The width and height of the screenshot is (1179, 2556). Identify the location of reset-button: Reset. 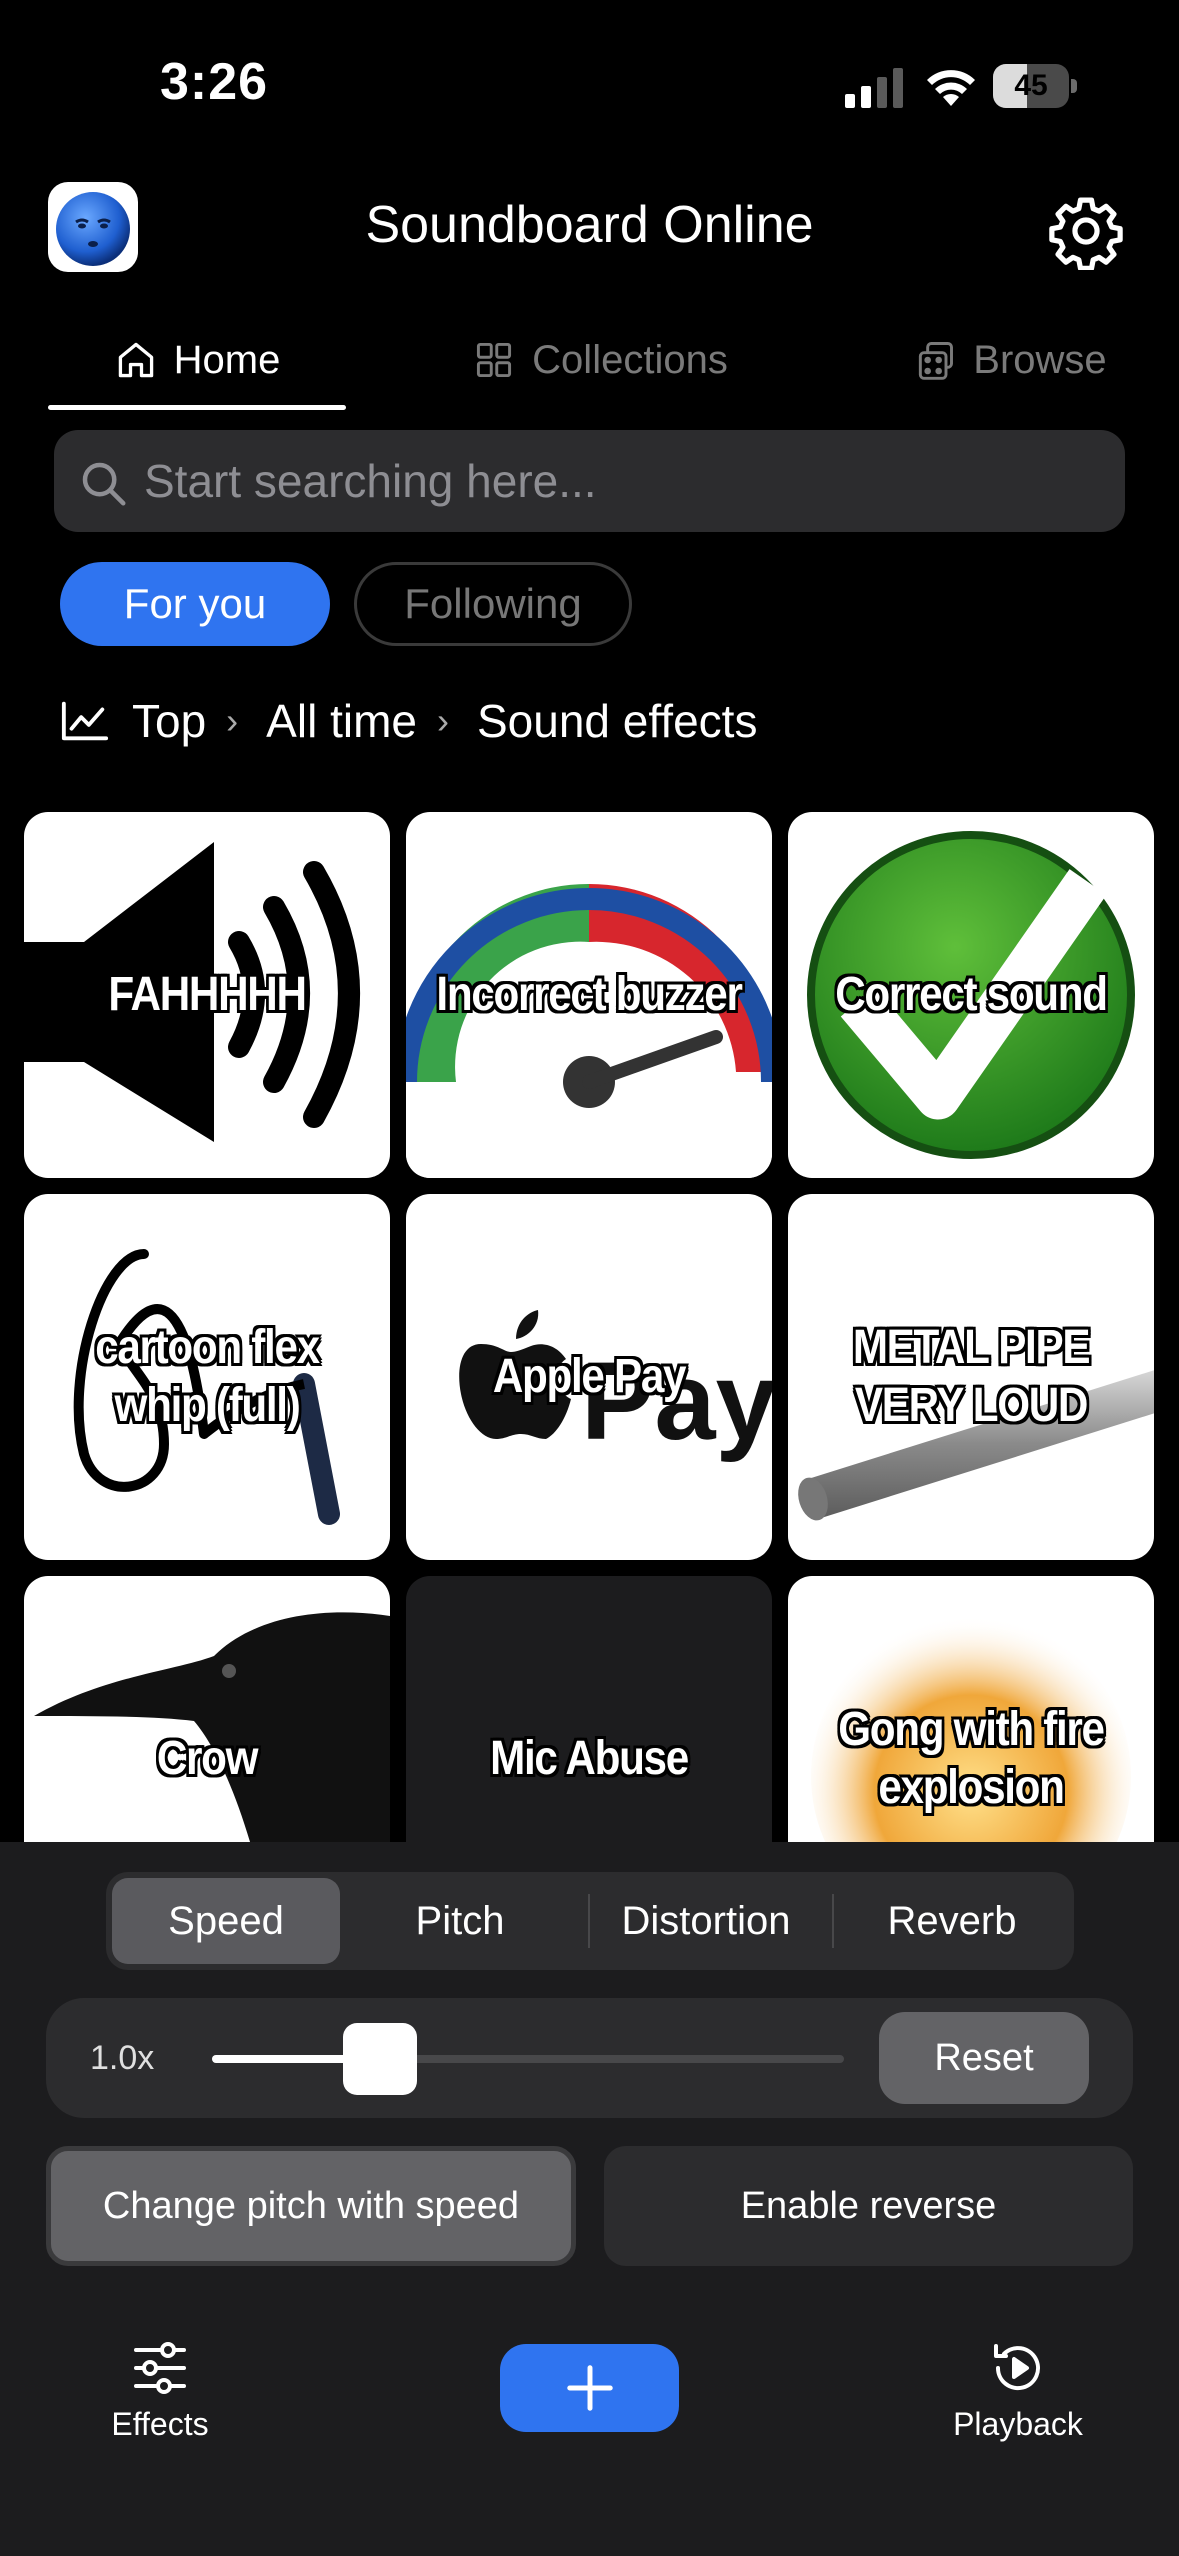
(984, 2058).